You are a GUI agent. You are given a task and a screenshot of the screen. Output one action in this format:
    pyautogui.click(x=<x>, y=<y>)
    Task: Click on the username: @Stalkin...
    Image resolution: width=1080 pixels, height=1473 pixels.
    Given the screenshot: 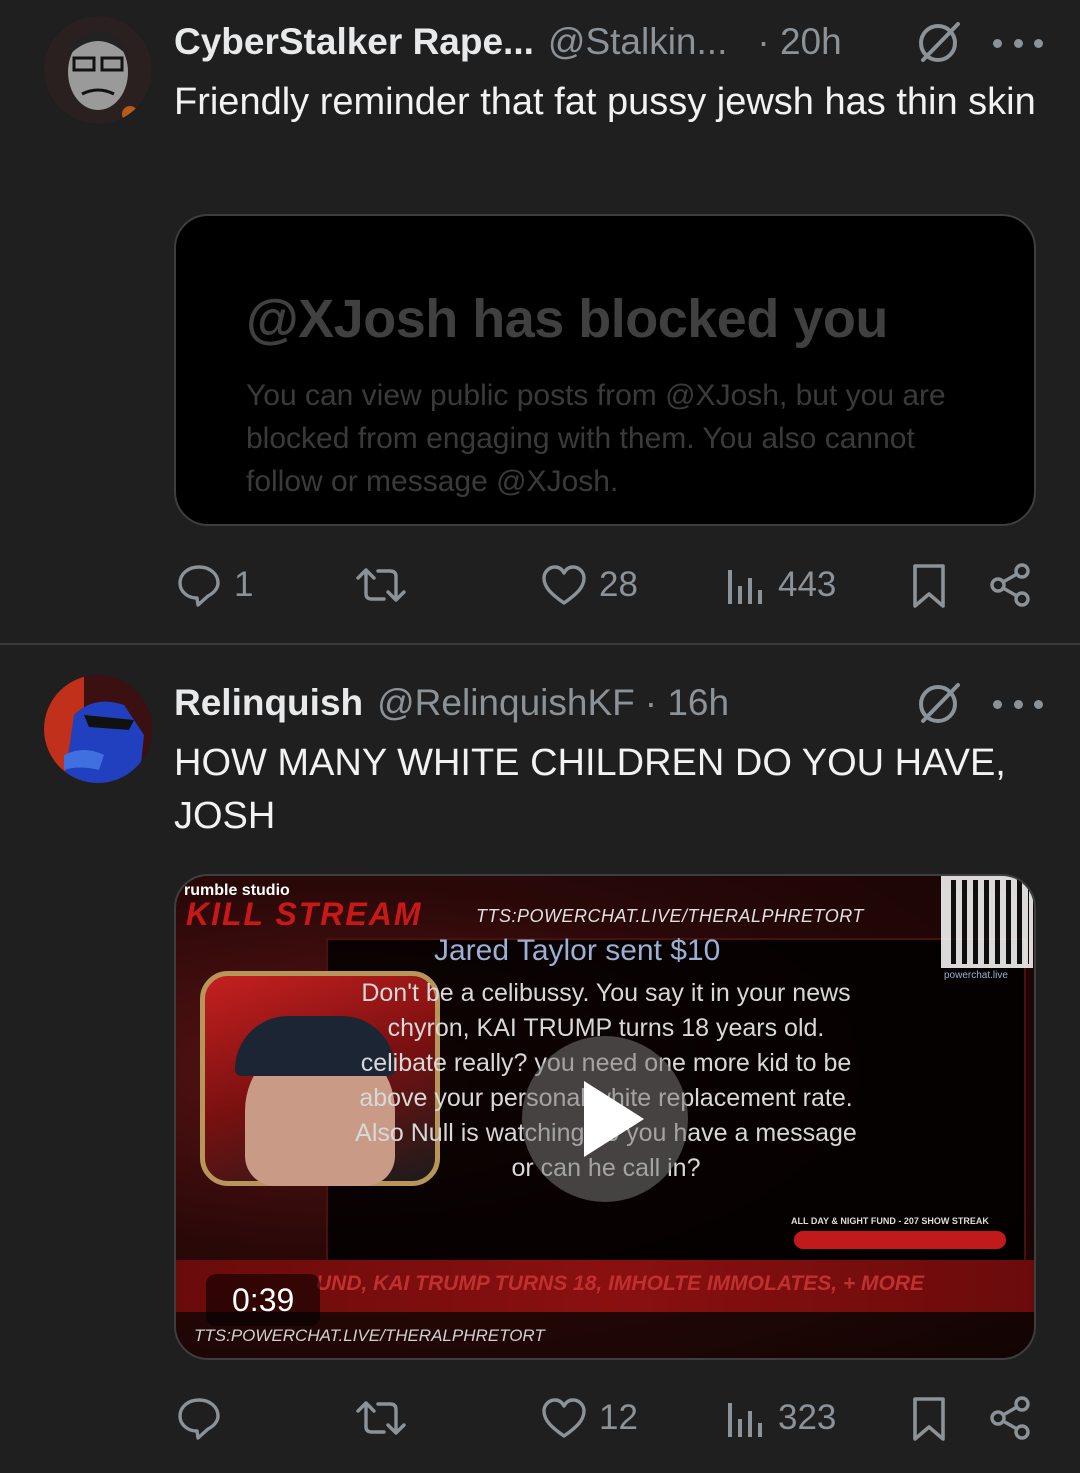 What is the action you would take?
    pyautogui.click(x=637, y=42)
    